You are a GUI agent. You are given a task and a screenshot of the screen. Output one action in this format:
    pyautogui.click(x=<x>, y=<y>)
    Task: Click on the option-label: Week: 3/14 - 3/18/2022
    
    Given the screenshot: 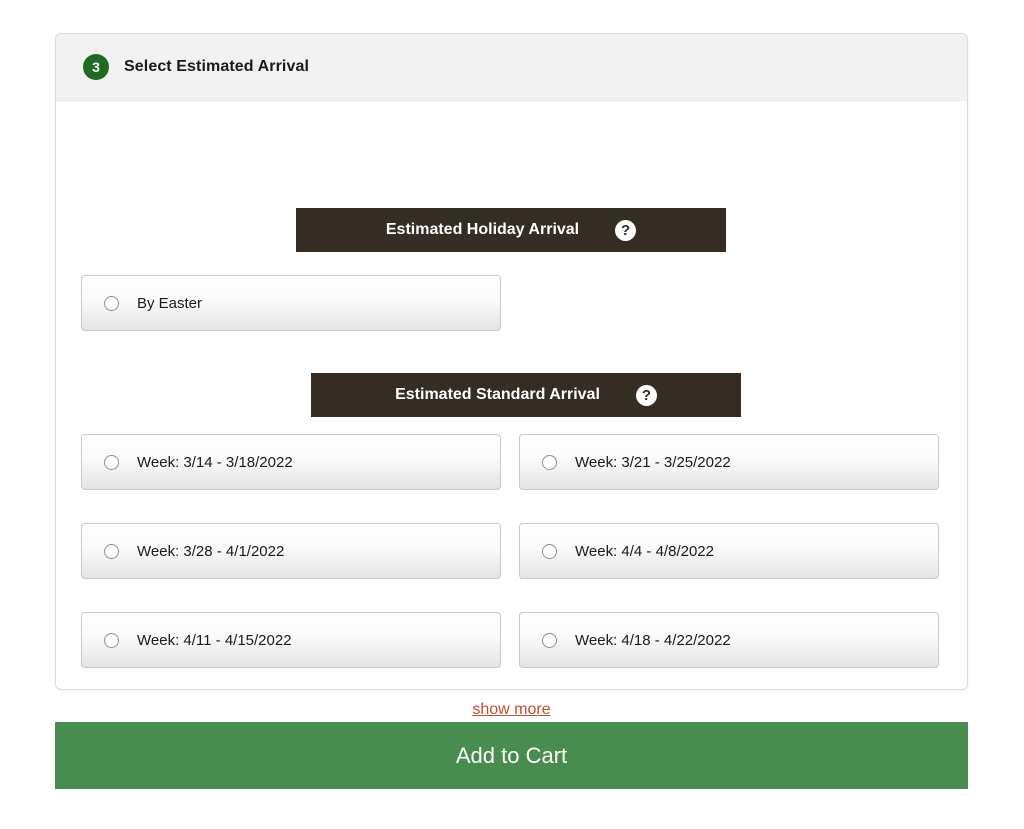 What is the action you would take?
    pyautogui.click(x=215, y=462)
    